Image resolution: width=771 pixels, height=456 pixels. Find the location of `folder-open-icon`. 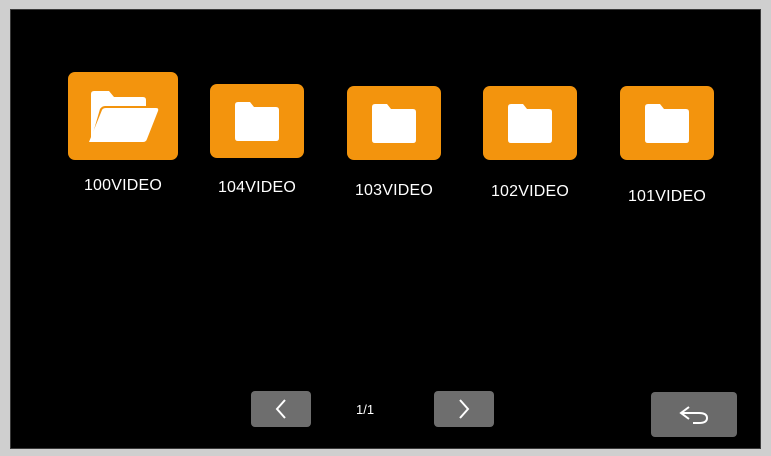

folder-open-icon is located at coordinates (124, 116).